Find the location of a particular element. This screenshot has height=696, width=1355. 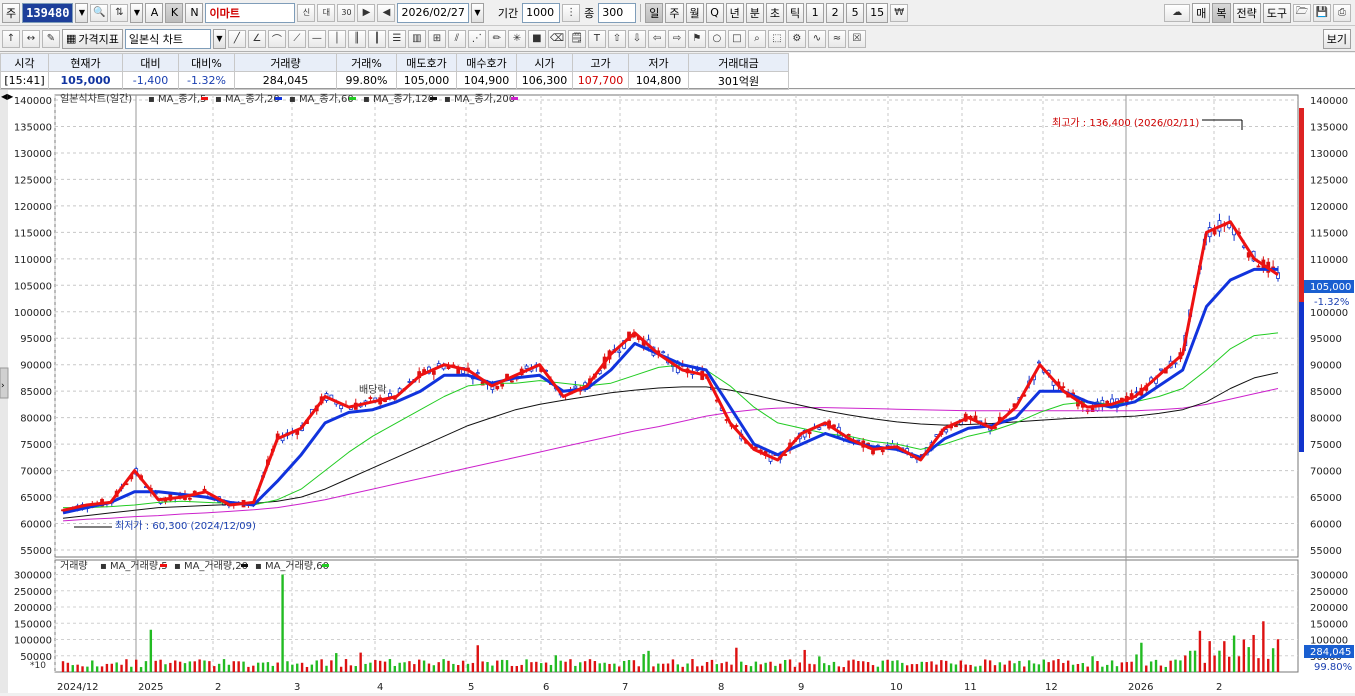

price-indicator-button: ▦ 가격지표 is located at coordinates (92, 38).